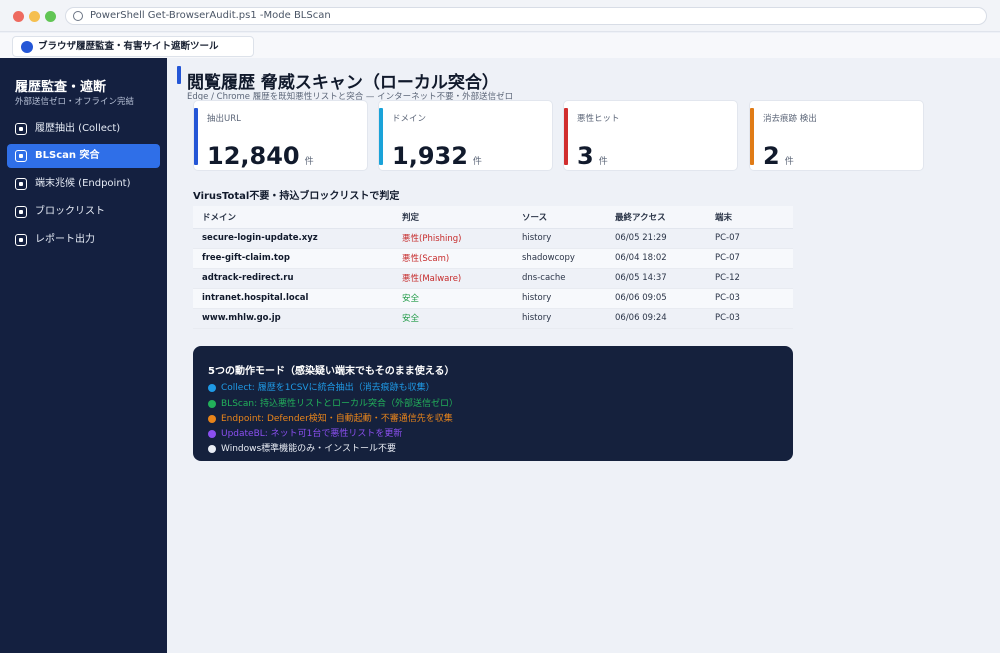  What do you see at coordinates (453, 258) in the screenshot?
I see `cell-verdict: 悪性(Scam)` at bounding box center [453, 258].